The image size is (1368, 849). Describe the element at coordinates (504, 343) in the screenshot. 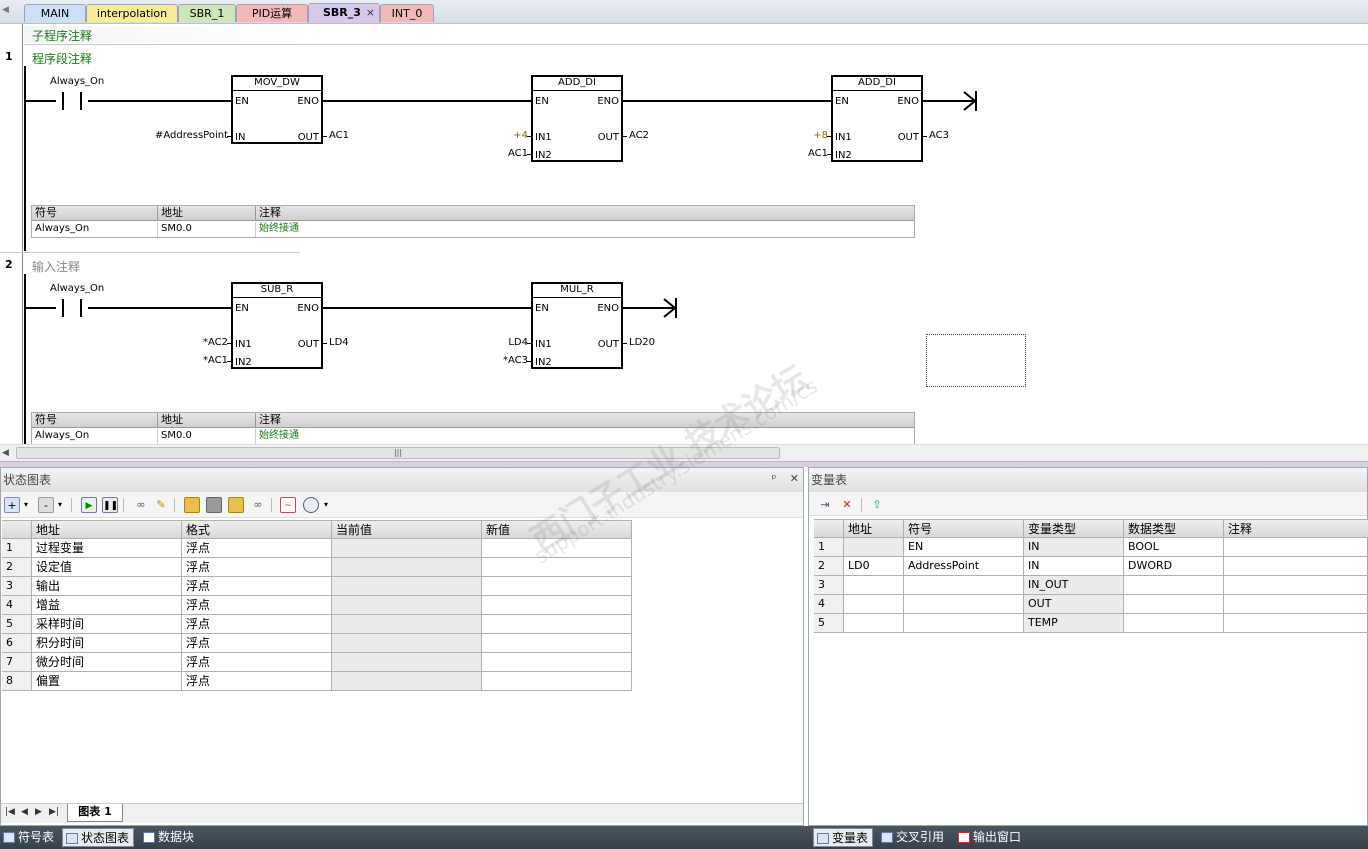

I see `operand-in1: LD4` at that location.